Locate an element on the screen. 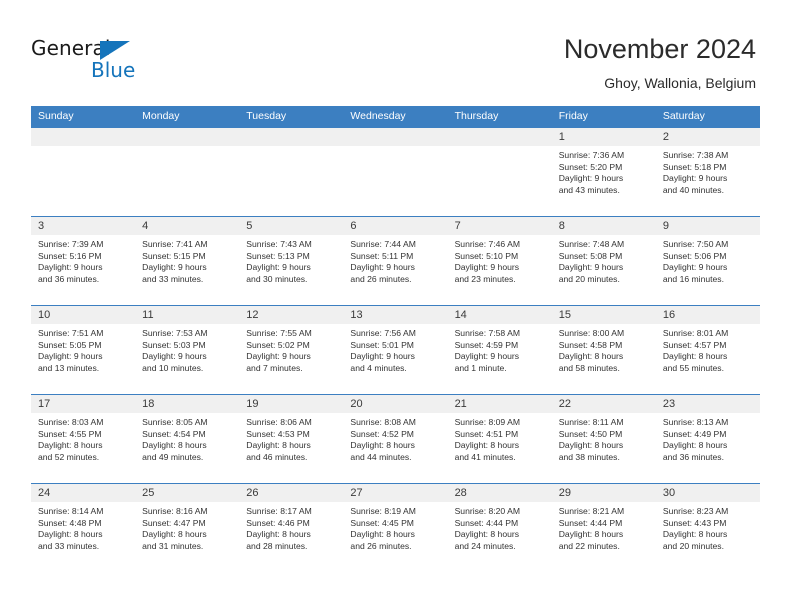  page-title: November 2024 is located at coordinates (659, 49).